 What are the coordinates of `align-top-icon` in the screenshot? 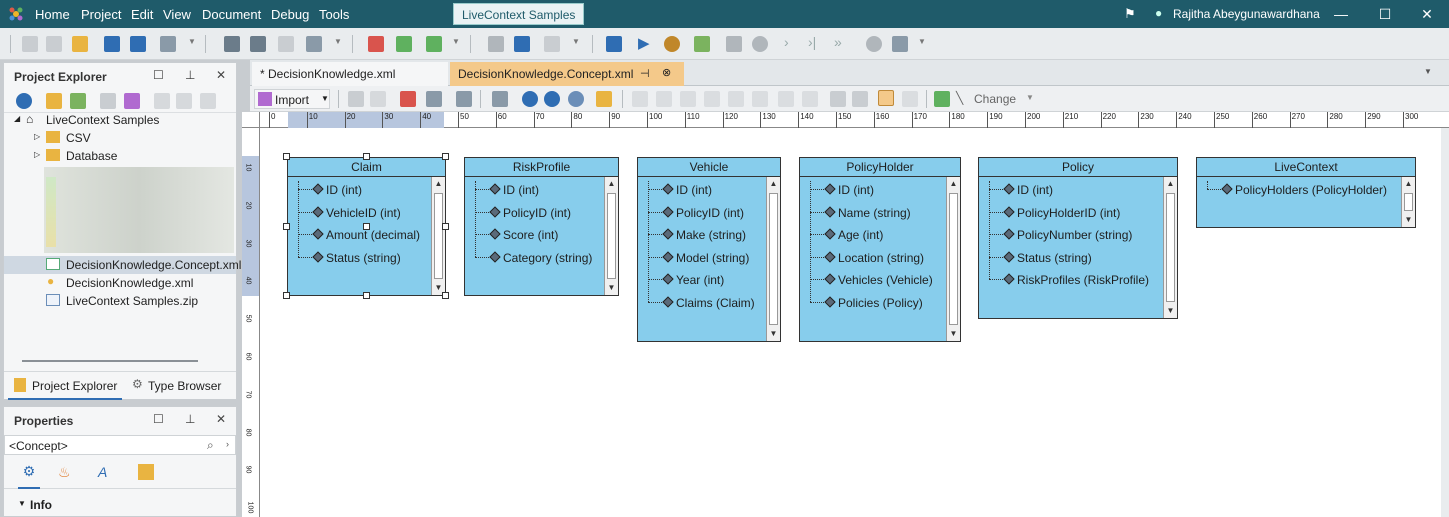 It's located at (712, 99).